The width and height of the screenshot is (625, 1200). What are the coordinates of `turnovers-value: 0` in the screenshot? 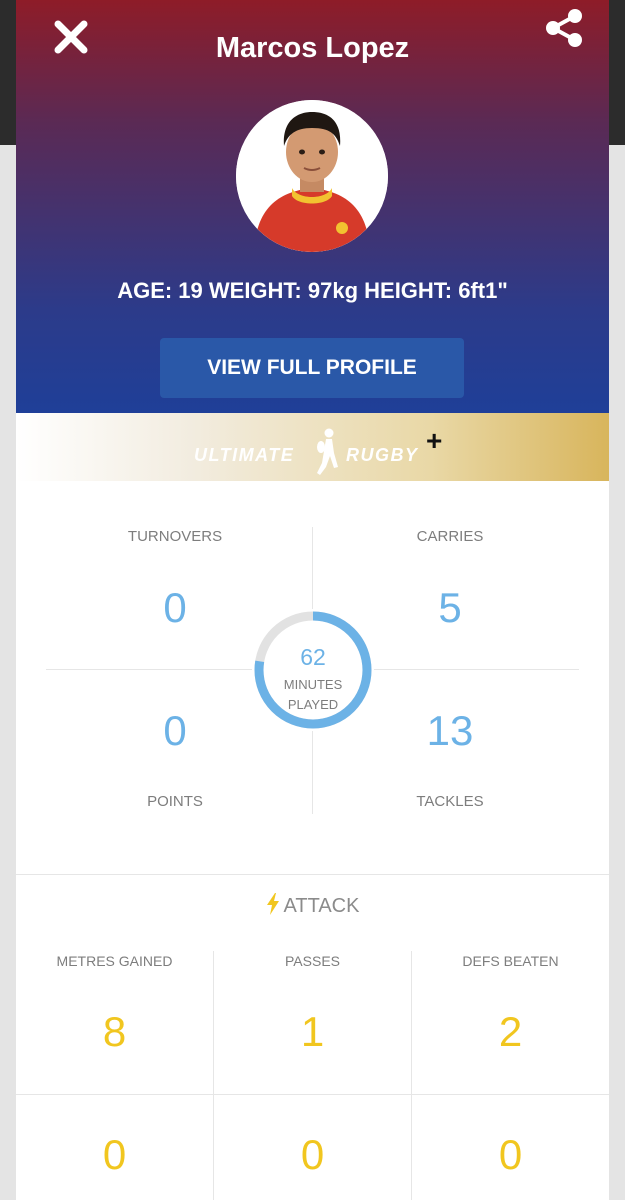 It's located at (175, 607).